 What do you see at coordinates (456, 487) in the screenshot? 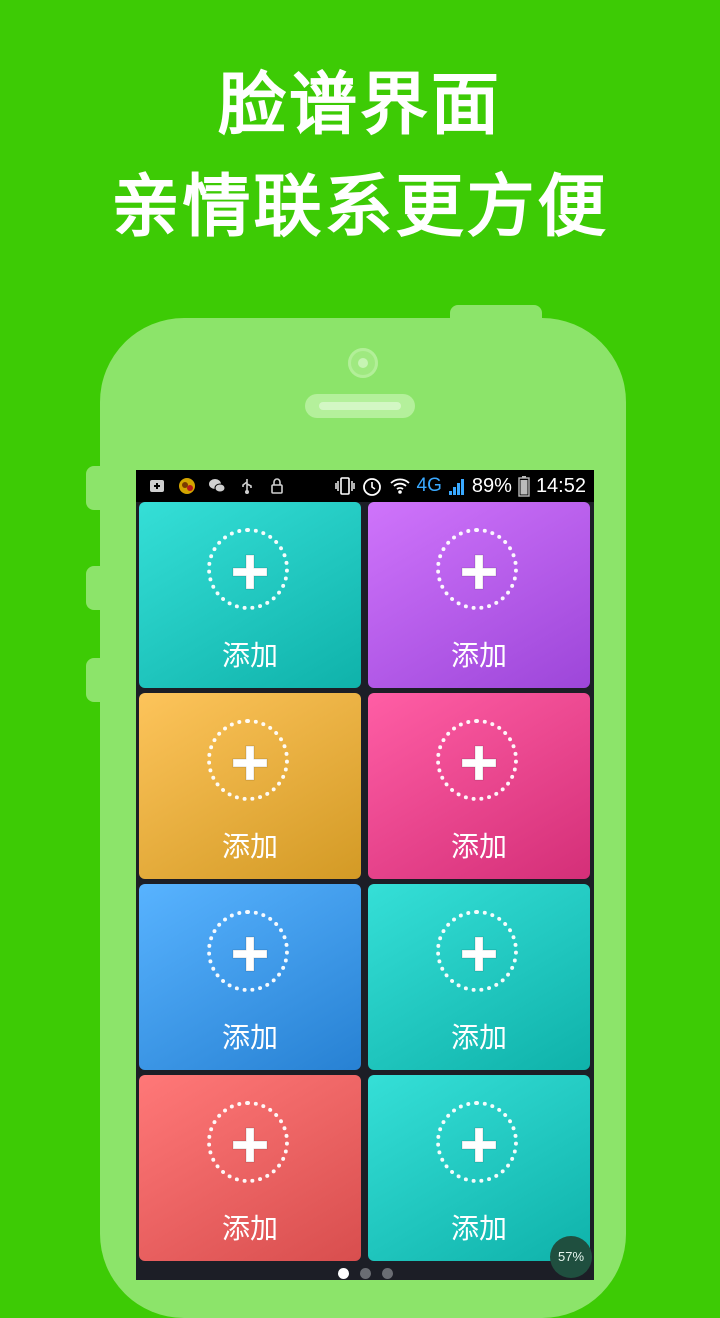
I see `signal-icon` at bounding box center [456, 487].